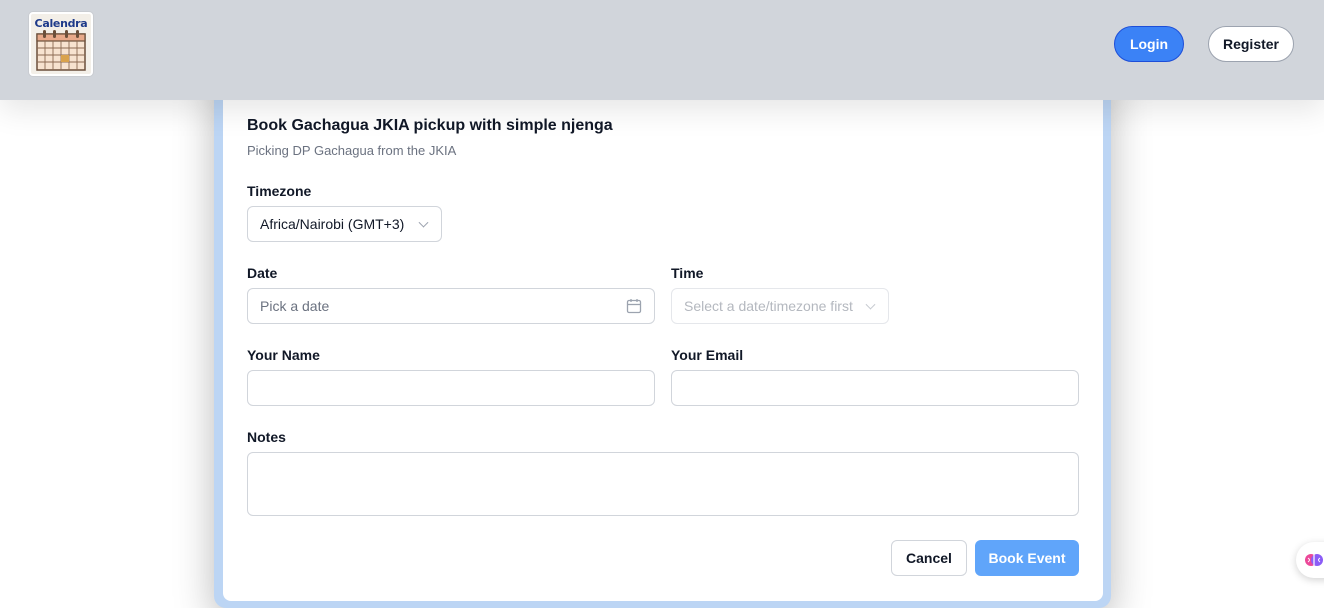  I want to click on email-input, so click(875, 388).